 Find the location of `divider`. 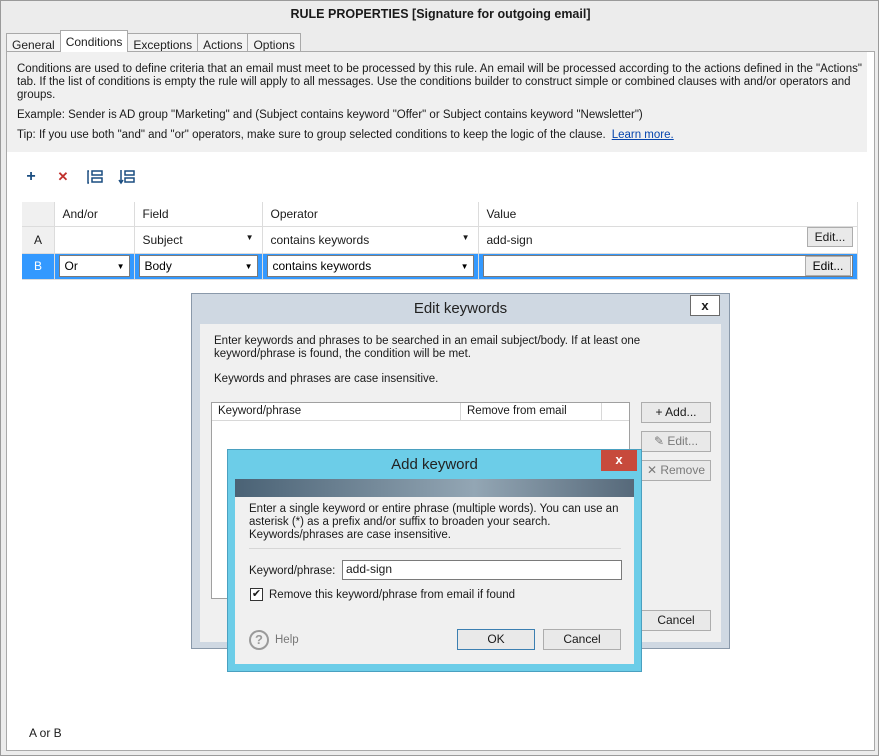

divider is located at coordinates (435, 548).